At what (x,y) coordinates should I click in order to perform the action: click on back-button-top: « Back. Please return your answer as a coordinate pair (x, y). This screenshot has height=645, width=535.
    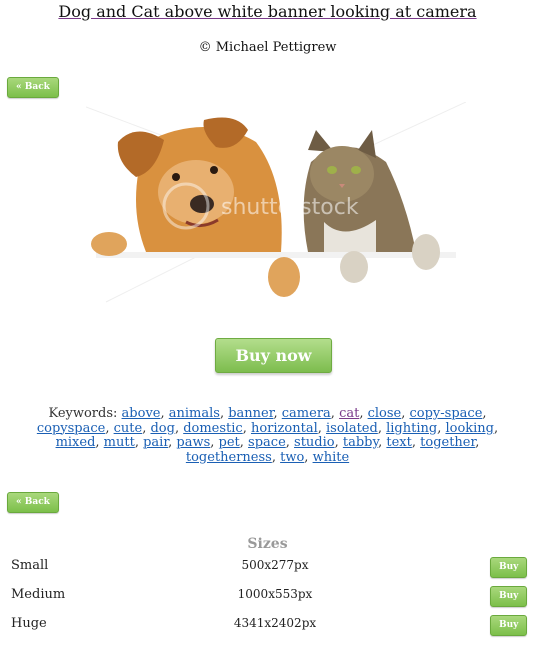
    Looking at the image, I should click on (33, 87).